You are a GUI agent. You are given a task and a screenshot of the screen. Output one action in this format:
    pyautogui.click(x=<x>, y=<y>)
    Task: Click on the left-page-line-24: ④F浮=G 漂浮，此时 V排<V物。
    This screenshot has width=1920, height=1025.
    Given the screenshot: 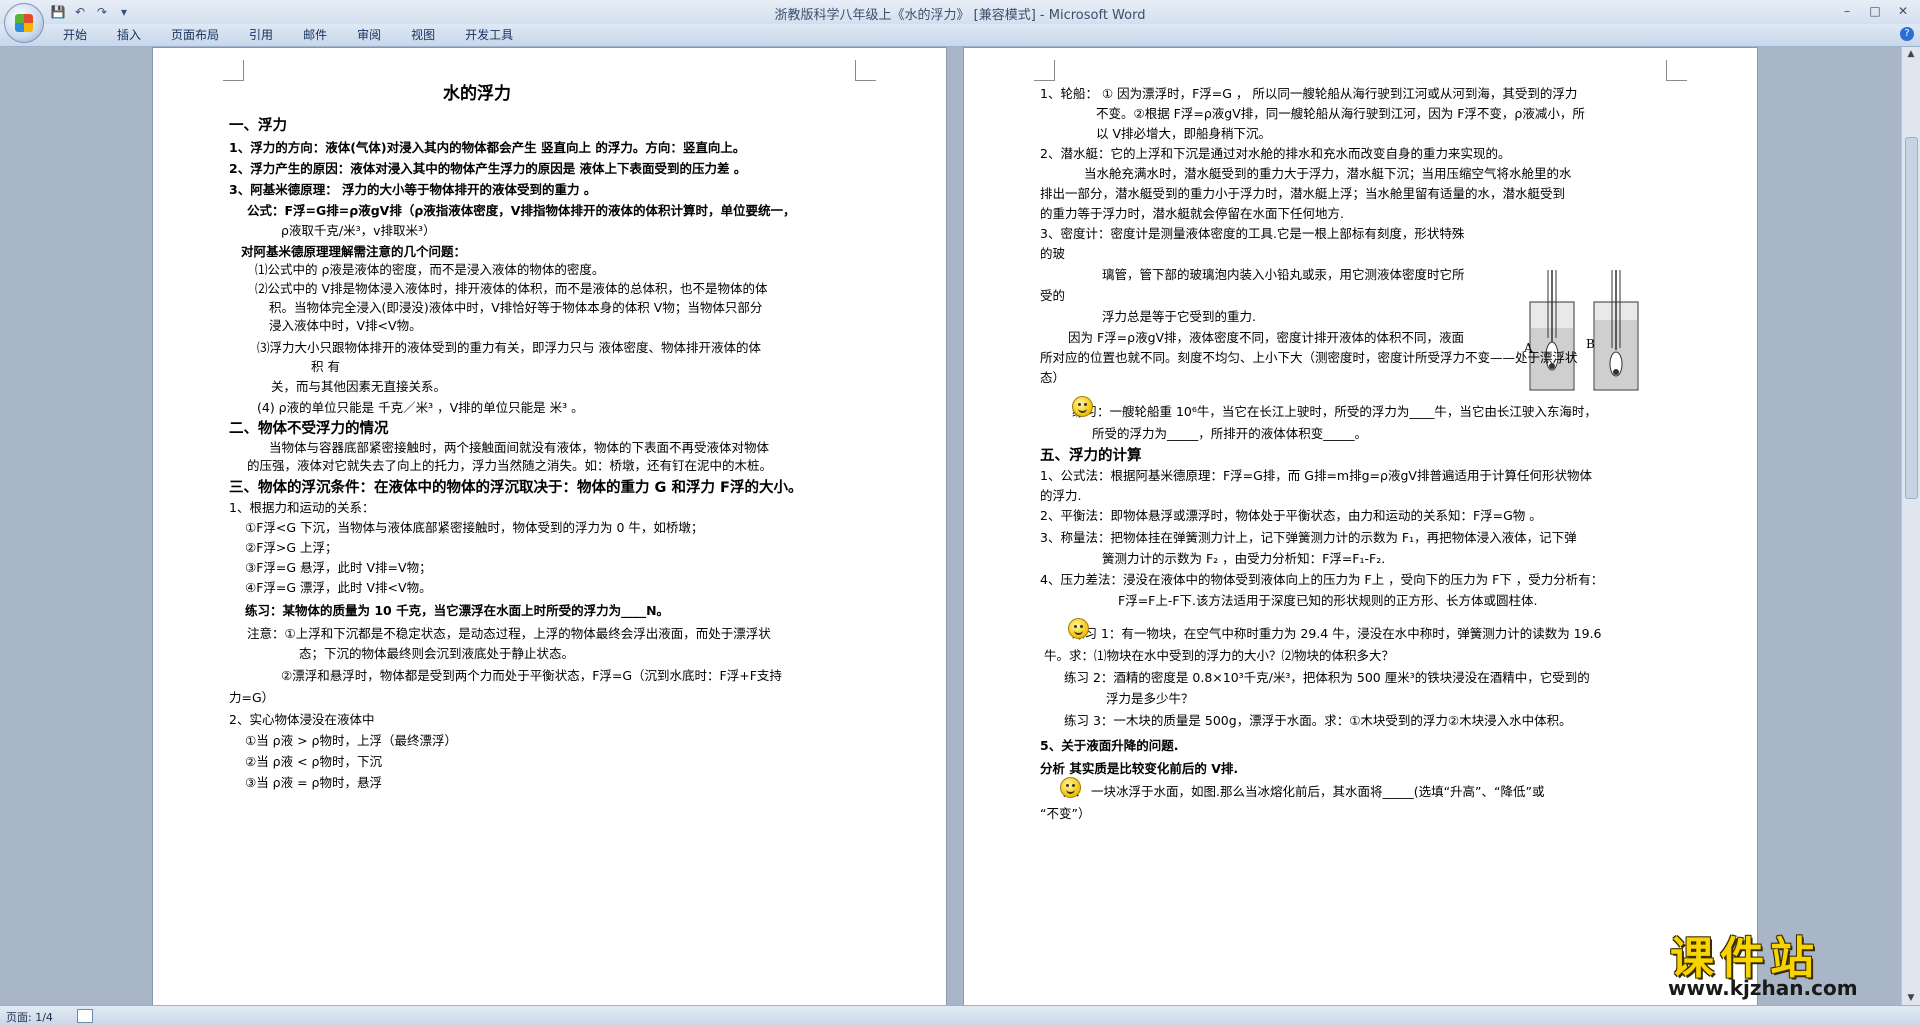 What is the action you would take?
    pyautogui.click(x=338, y=587)
    